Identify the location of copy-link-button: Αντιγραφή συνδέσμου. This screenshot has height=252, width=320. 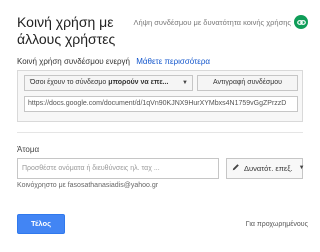
(247, 83).